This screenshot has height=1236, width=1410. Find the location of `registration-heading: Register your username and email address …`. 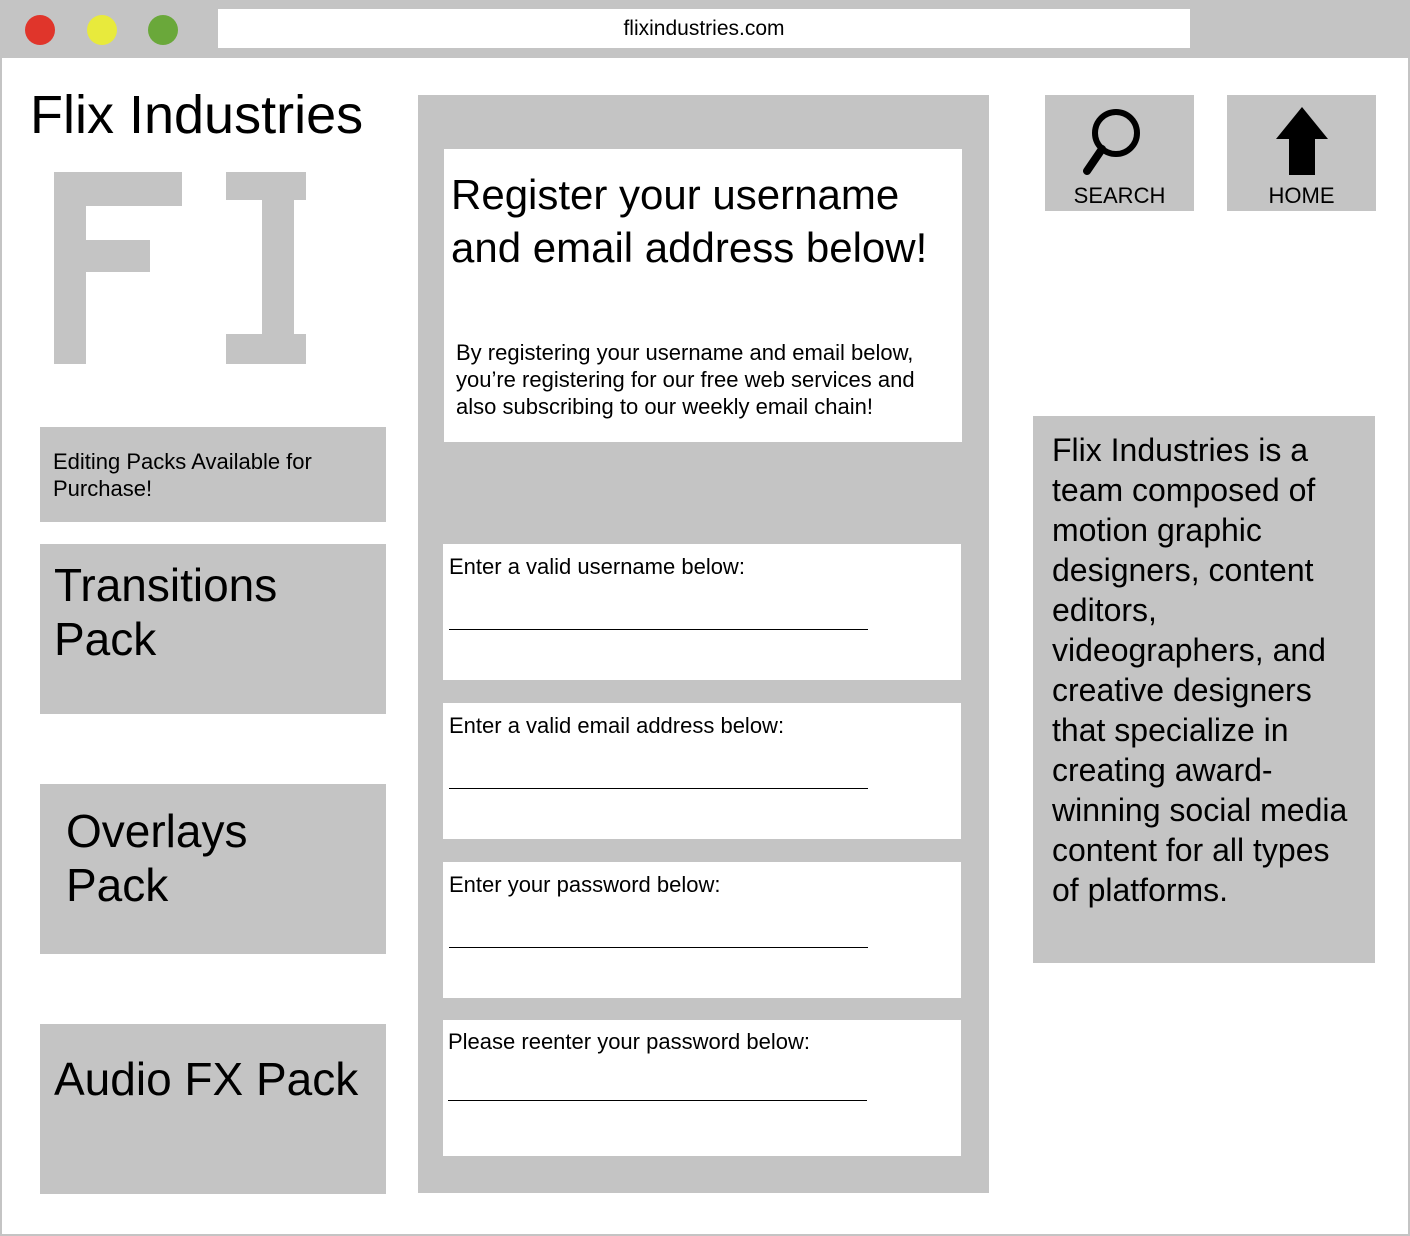

registration-heading: Register your username and email address … is located at coordinates (689, 221).